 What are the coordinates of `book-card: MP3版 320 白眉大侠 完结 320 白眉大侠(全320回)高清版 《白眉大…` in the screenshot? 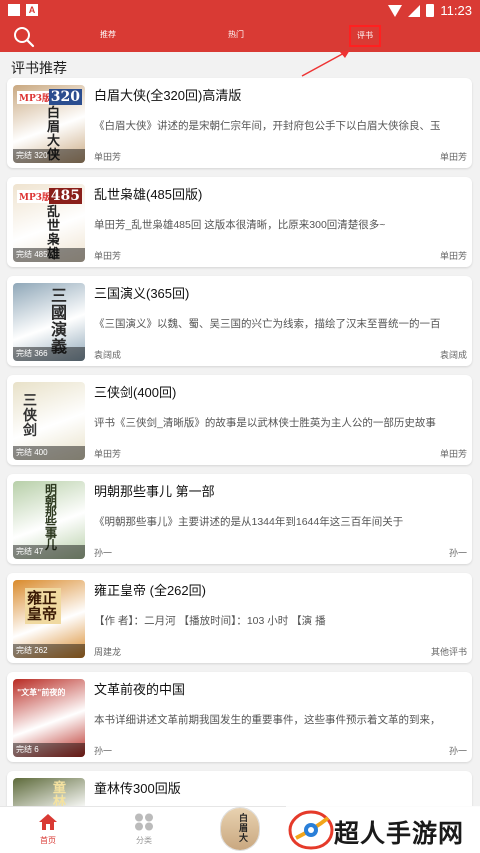 It's located at (239, 123).